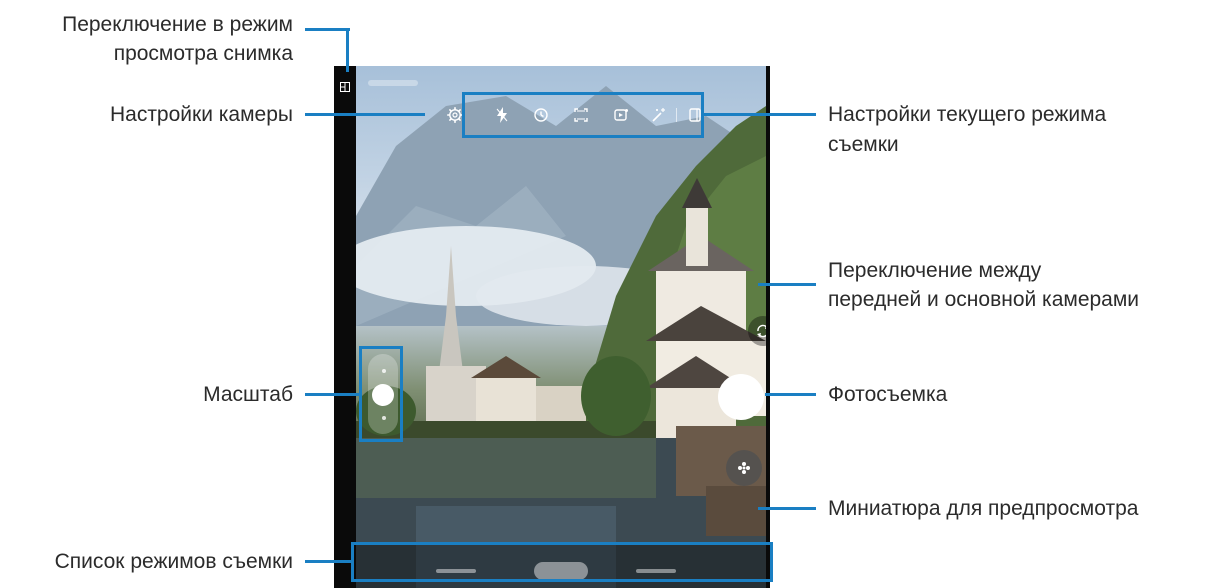 The height and width of the screenshot is (588, 1208). I want to click on callout-line-settings, so click(365, 114).